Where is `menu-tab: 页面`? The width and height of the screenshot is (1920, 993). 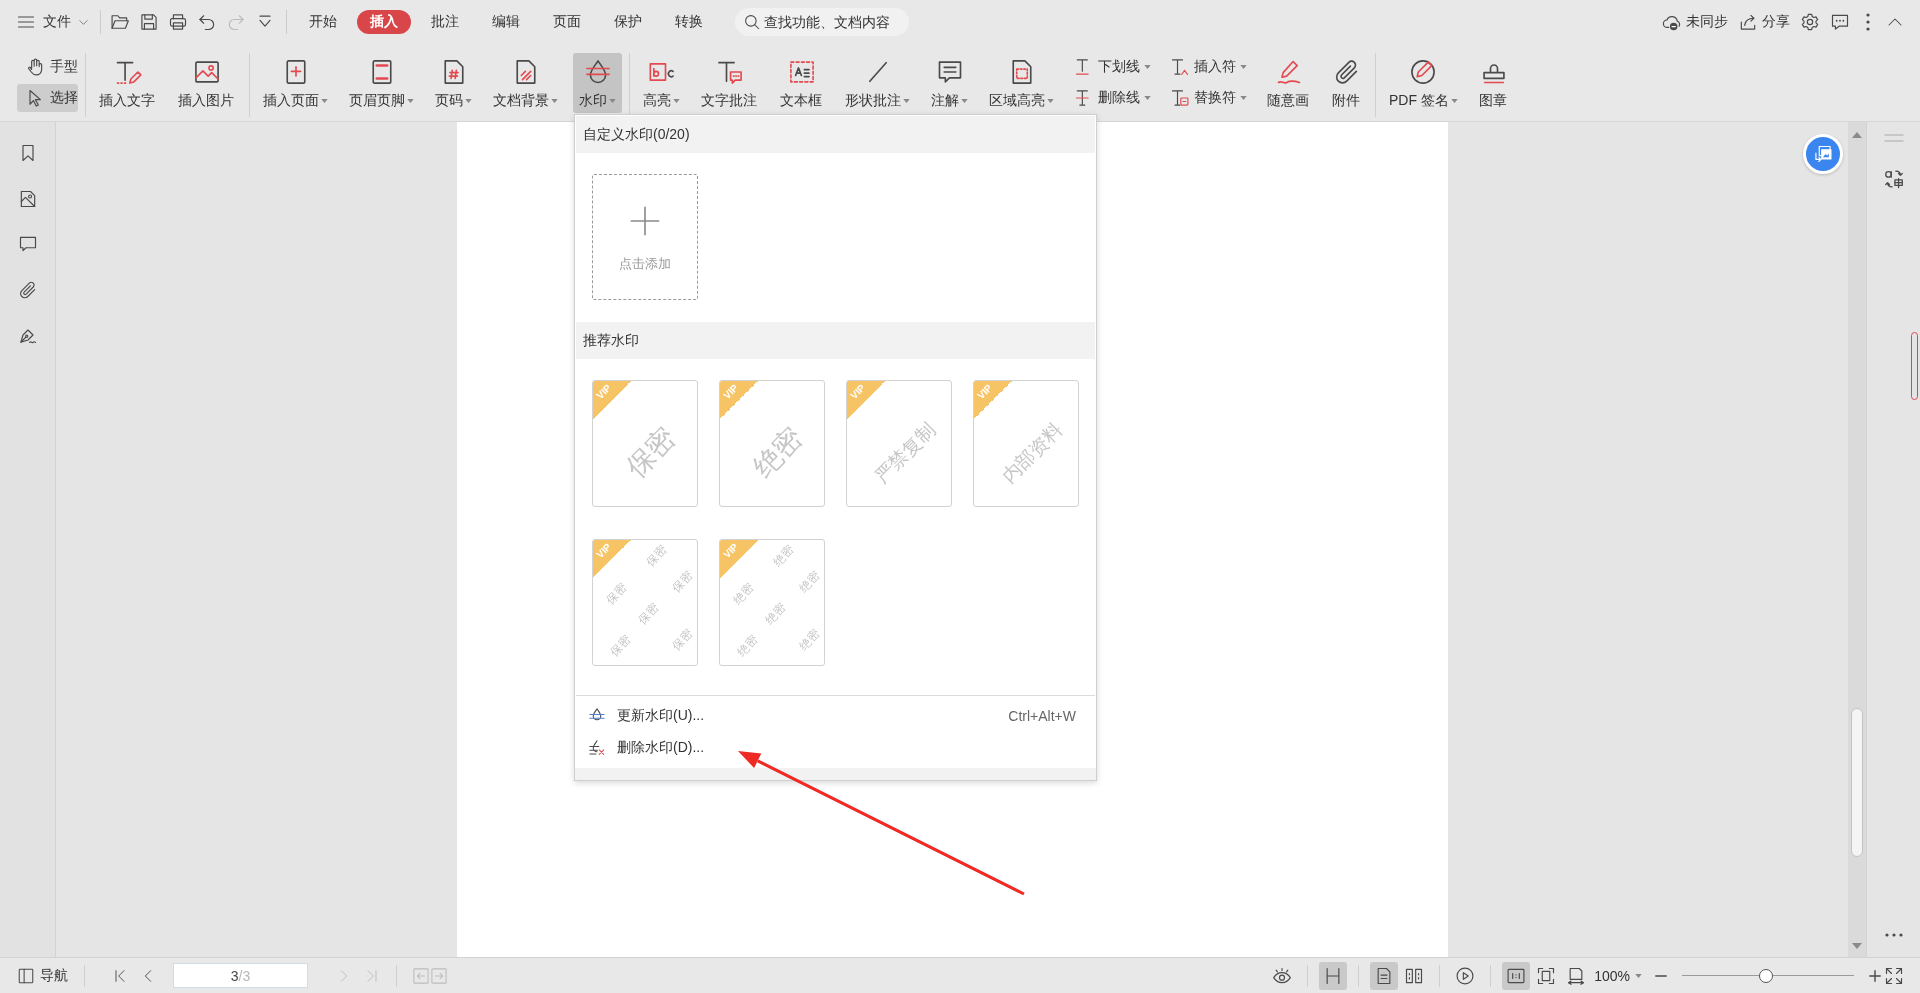 menu-tab: 页面 is located at coordinates (567, 22).